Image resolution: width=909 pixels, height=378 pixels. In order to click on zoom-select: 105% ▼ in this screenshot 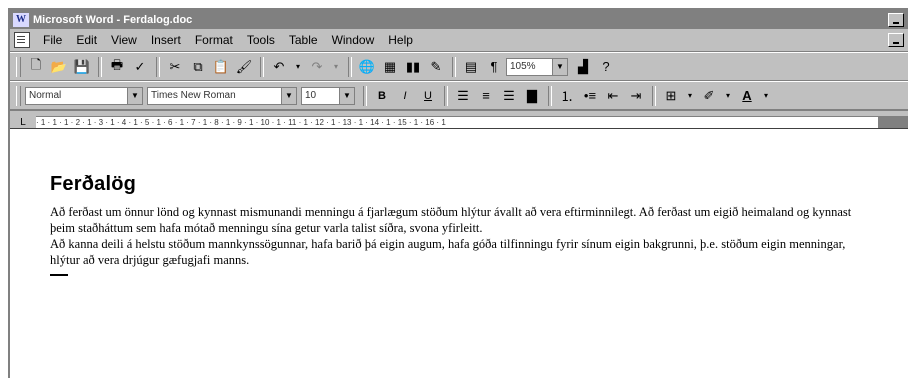, I will do `click(537, 66)`.